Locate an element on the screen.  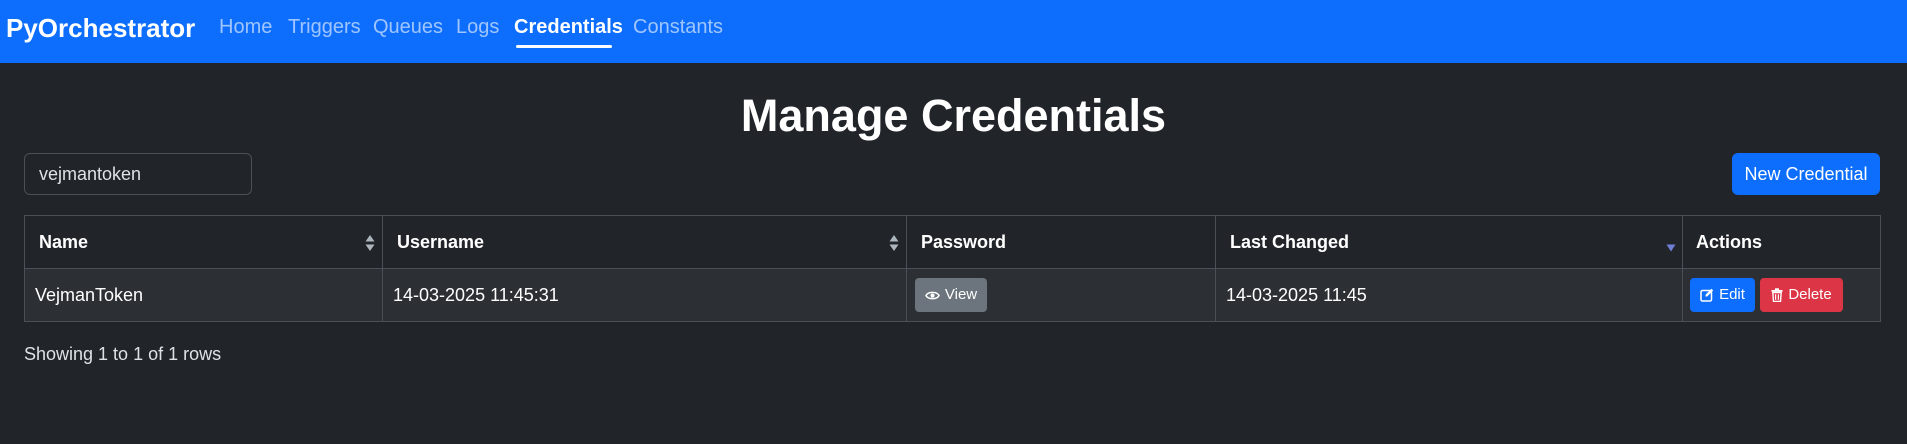
cell-actions: Edit Delete is located at coordinates (1781, 295).